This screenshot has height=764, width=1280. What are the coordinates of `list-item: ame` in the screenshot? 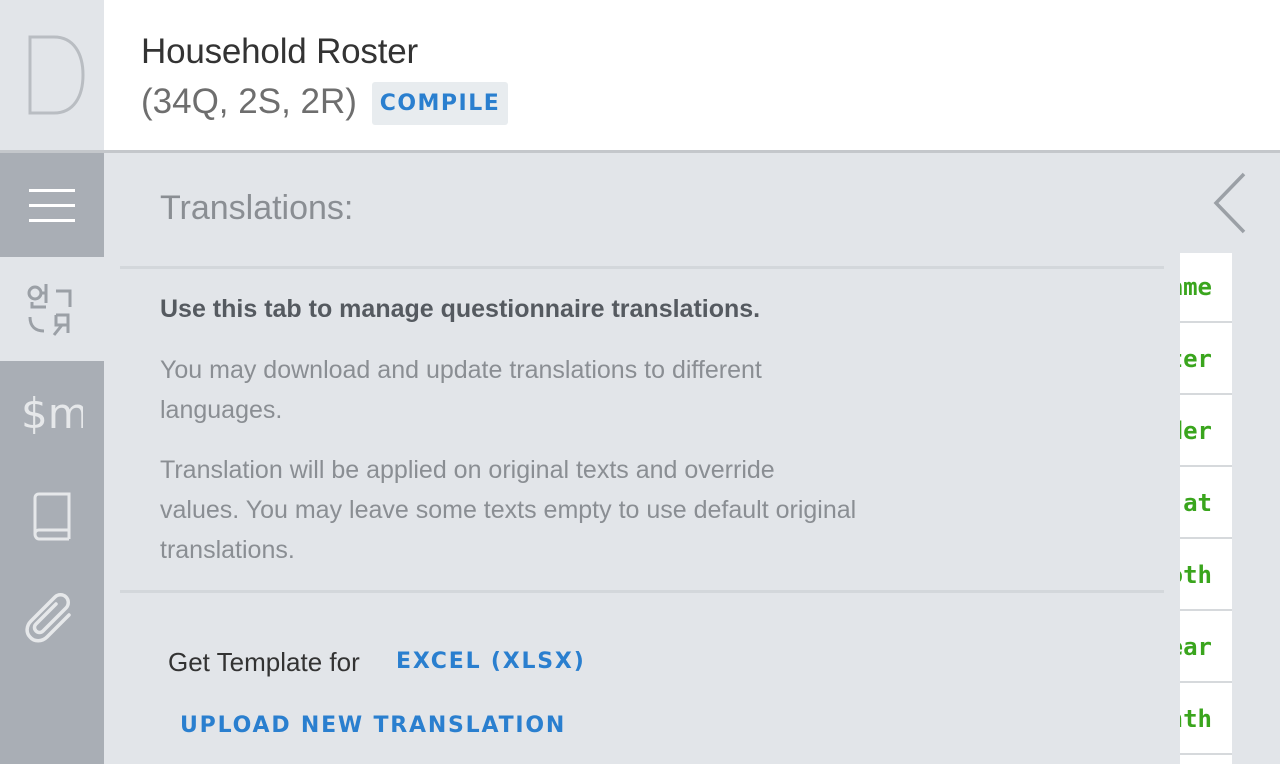 It's located at (1206, 288).